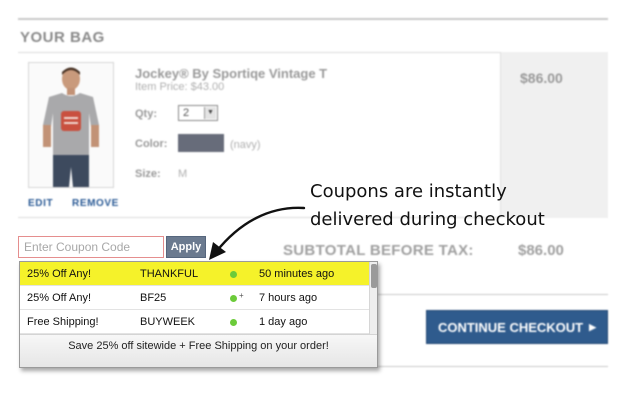 Image resolution: width=640 pixels, height=400 pixels. I want to click on checkout-label: CONTINUE CHECKOUT, so click(510, 327).